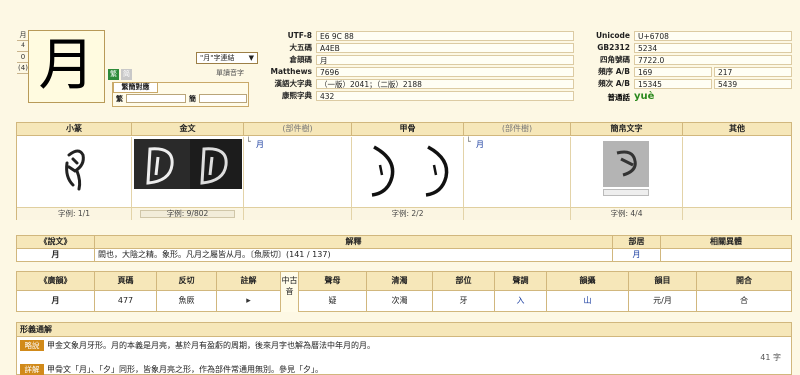 The width and height of the screenshot is (800, 375). I want to click on header-jianbo: 簡帛文字, so click(627, 129).